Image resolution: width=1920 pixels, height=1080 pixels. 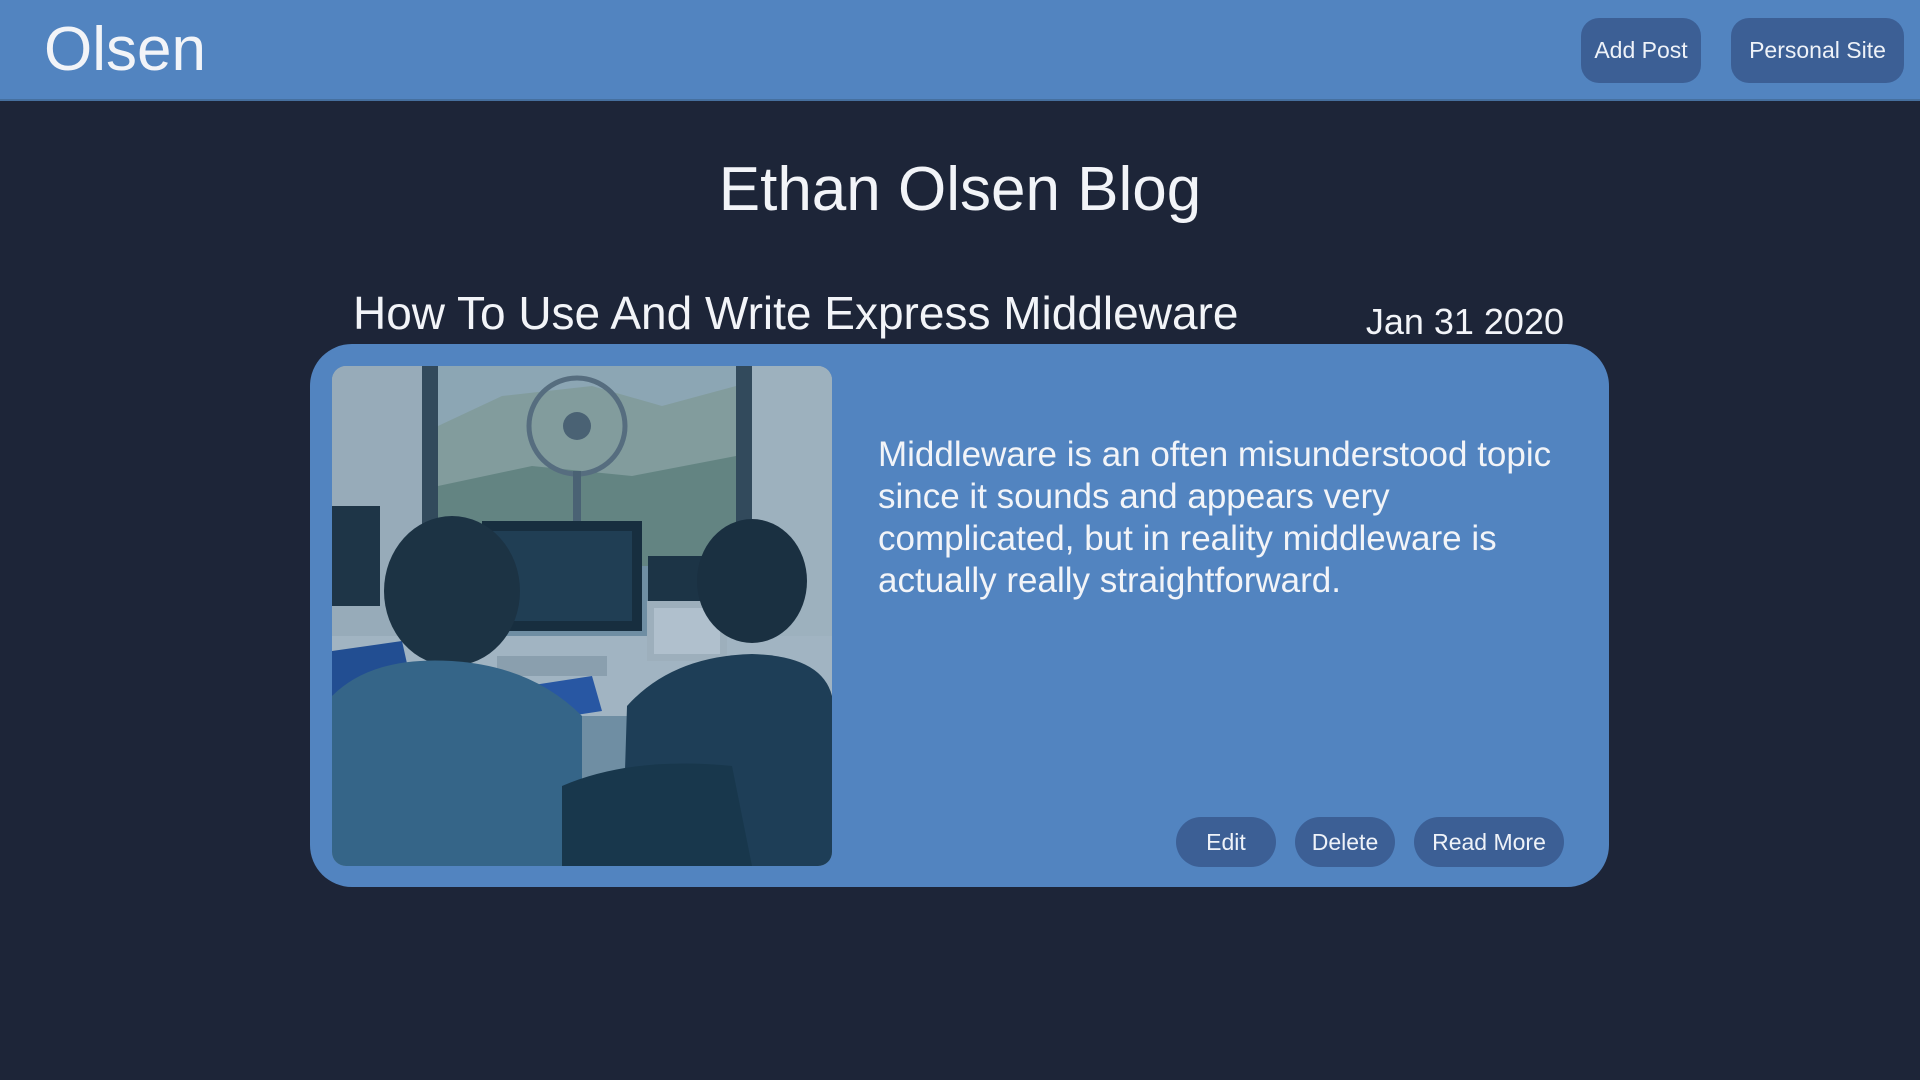 What do you see at coordinates (1641, 50) in the screenshot?
I see `add-post-button: Add Post` at bounding box center [1641, 50].